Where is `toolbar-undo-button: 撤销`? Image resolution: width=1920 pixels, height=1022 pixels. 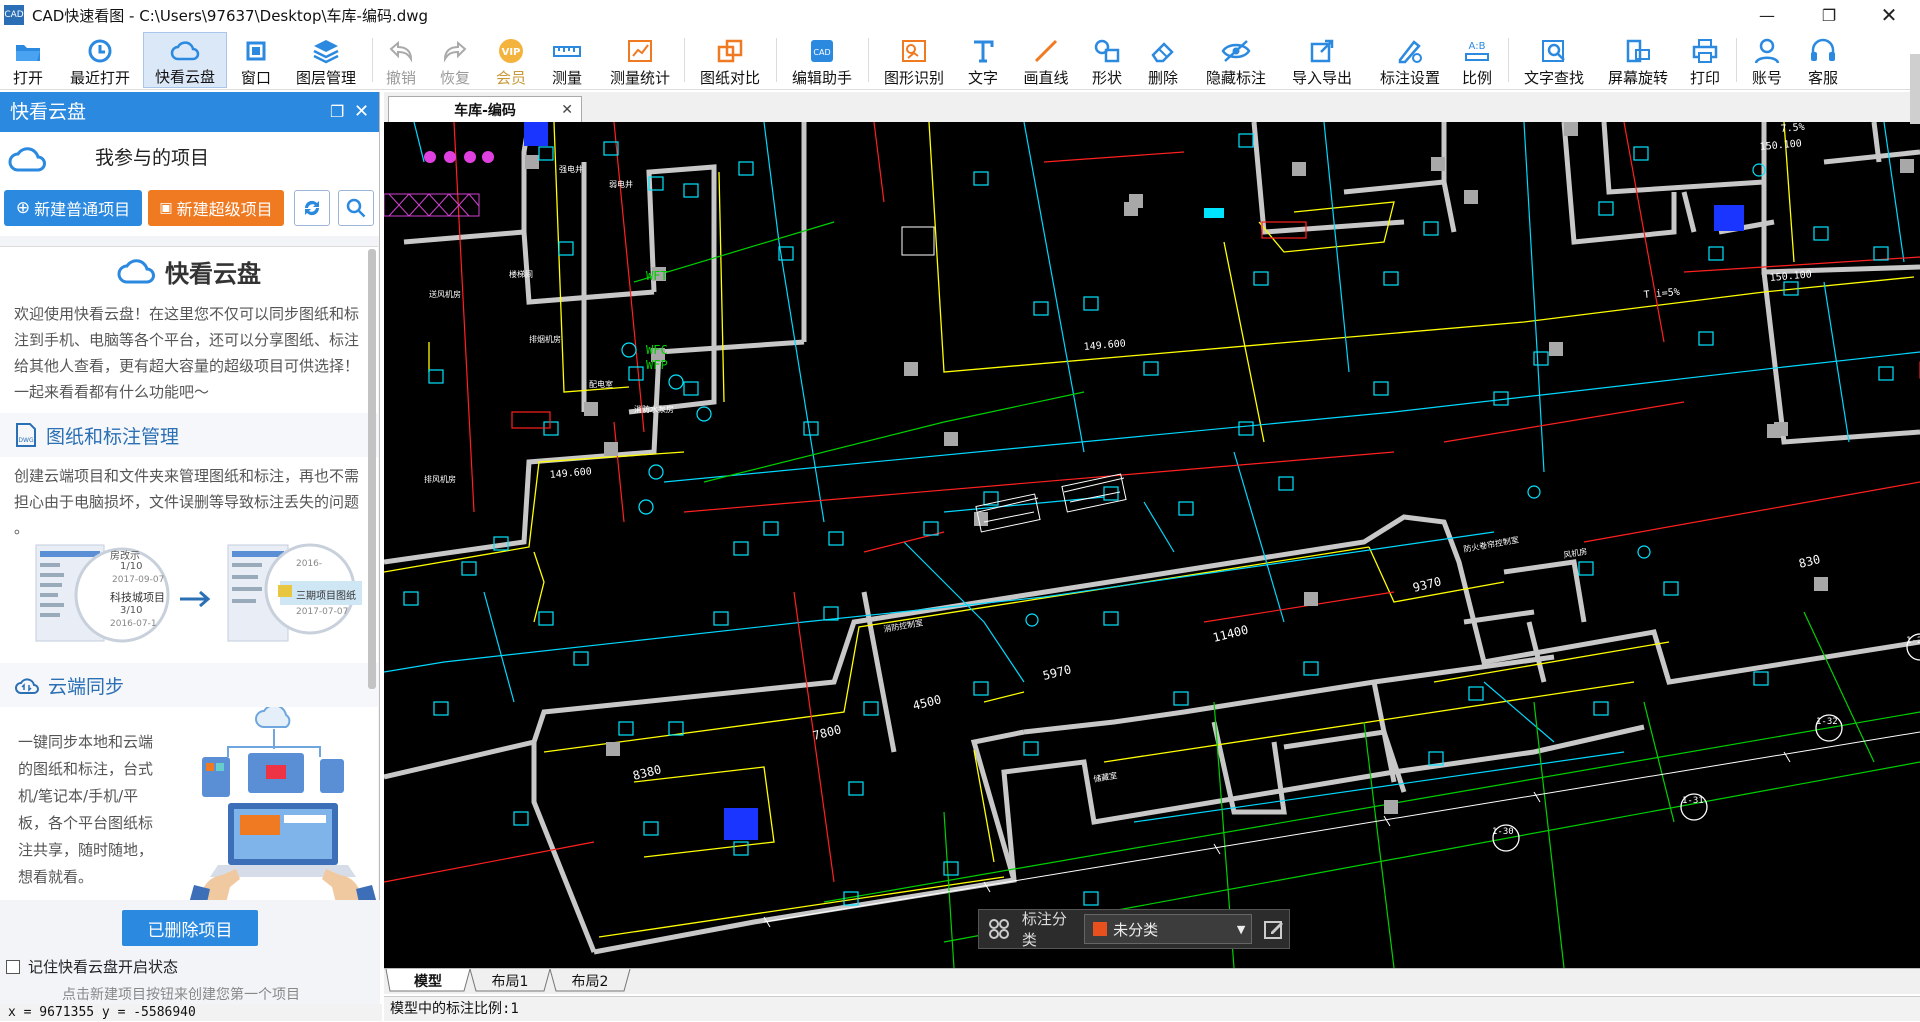
toolbar-undo-button: 撤销 is located at coordinates (401, 60).